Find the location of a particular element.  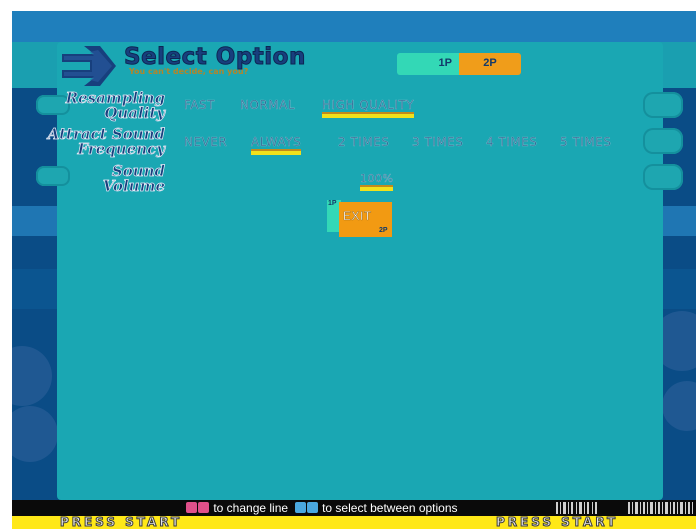

up-key-icon is located at coordinates (191, 507).